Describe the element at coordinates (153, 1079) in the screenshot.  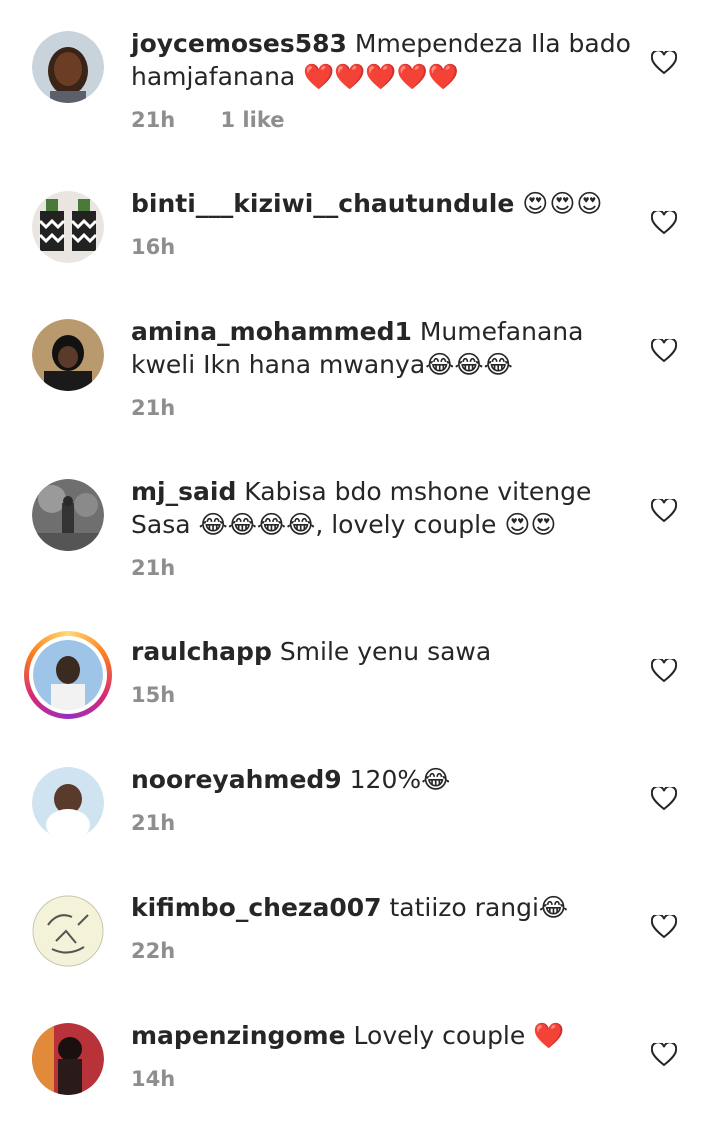
I see `comment-time: 14h` at that location.